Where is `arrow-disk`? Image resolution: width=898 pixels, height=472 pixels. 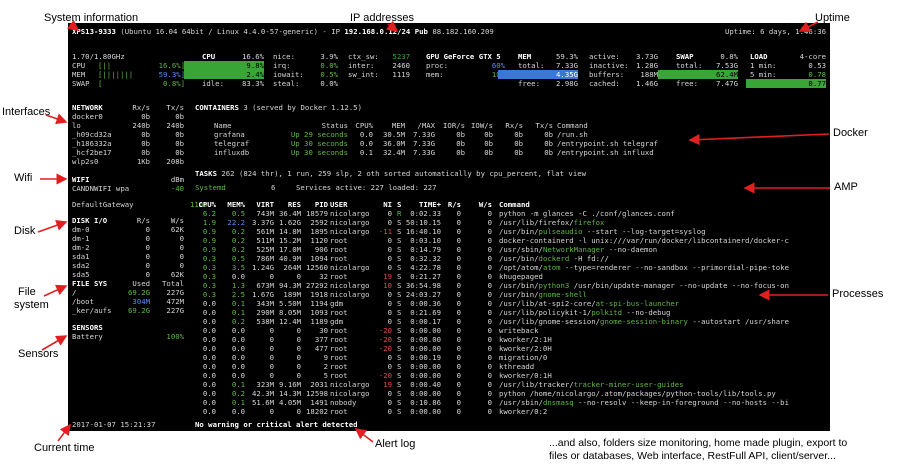 arrow-disk is located at coordinates (52, 226).